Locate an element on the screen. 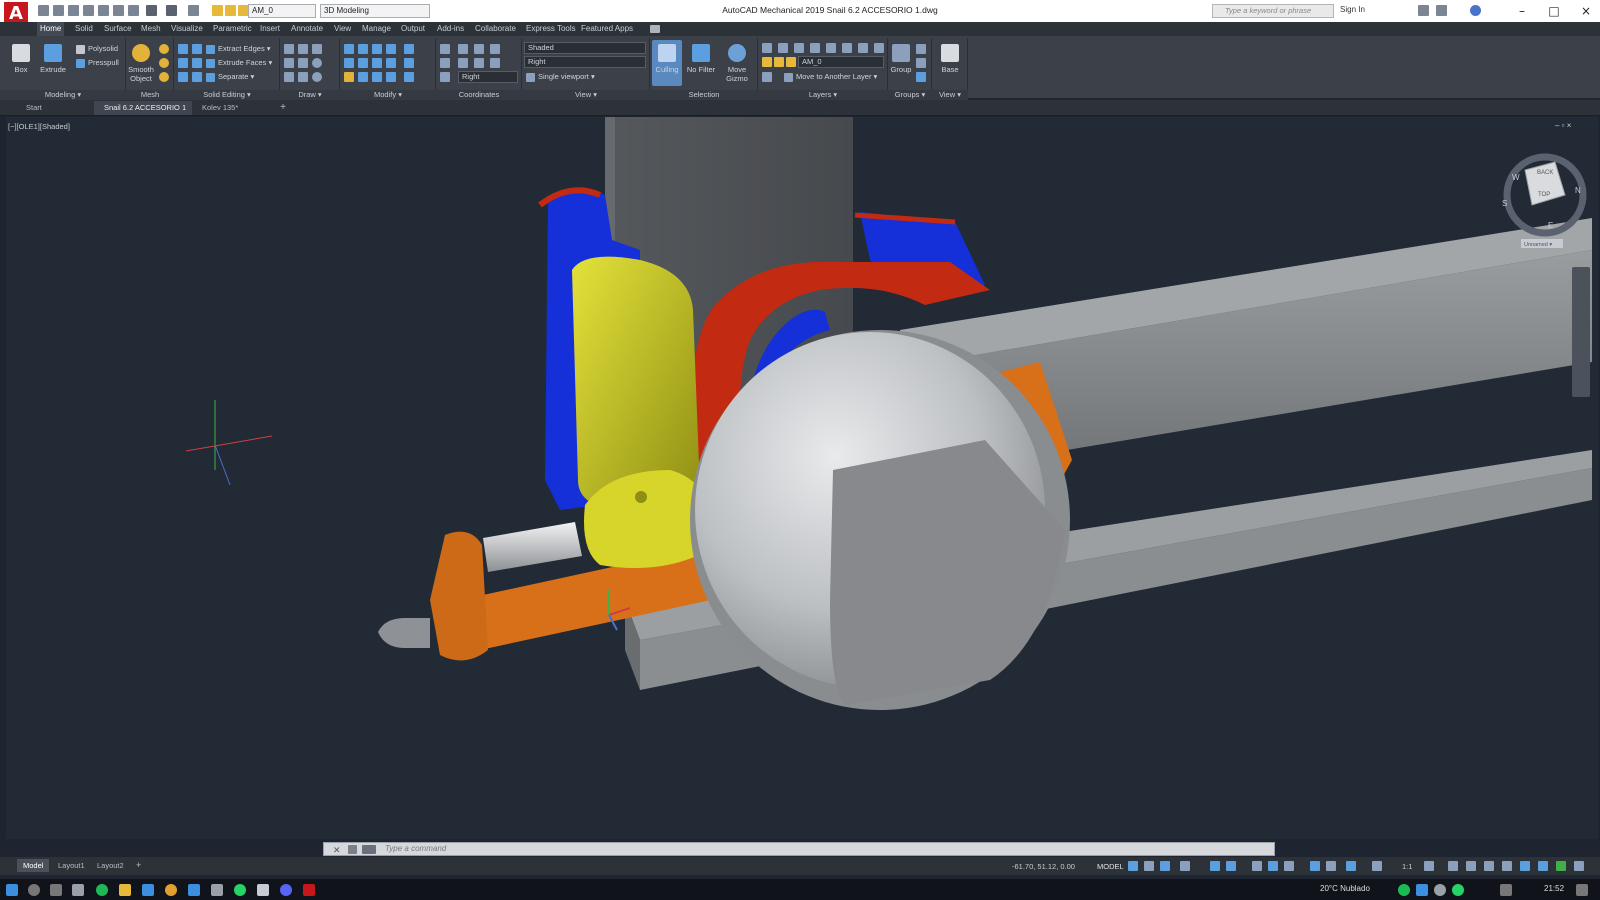 The height and width of the screenshot is (900, 1600). object-snap-tracking-icon is located at coordinates (1231, 866).